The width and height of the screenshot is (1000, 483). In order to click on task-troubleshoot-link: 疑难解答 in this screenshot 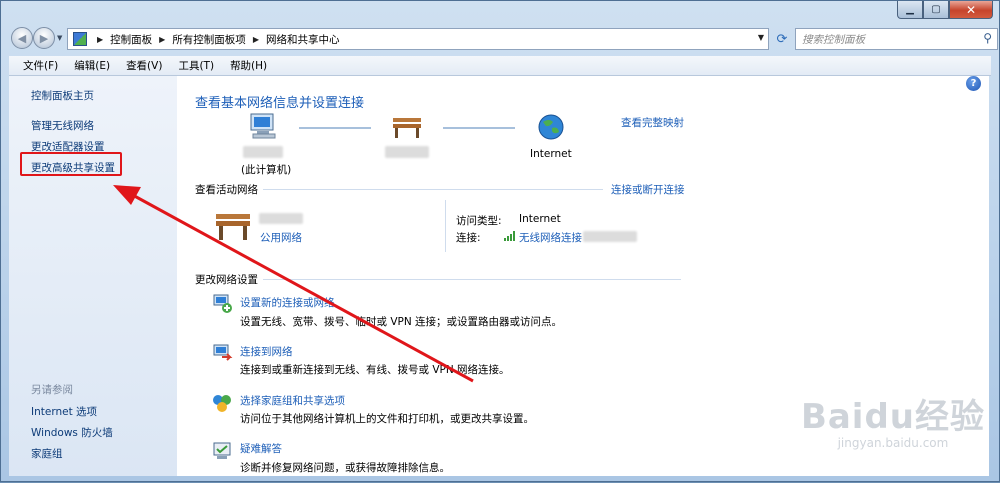, I will do `click(261, 448)`.